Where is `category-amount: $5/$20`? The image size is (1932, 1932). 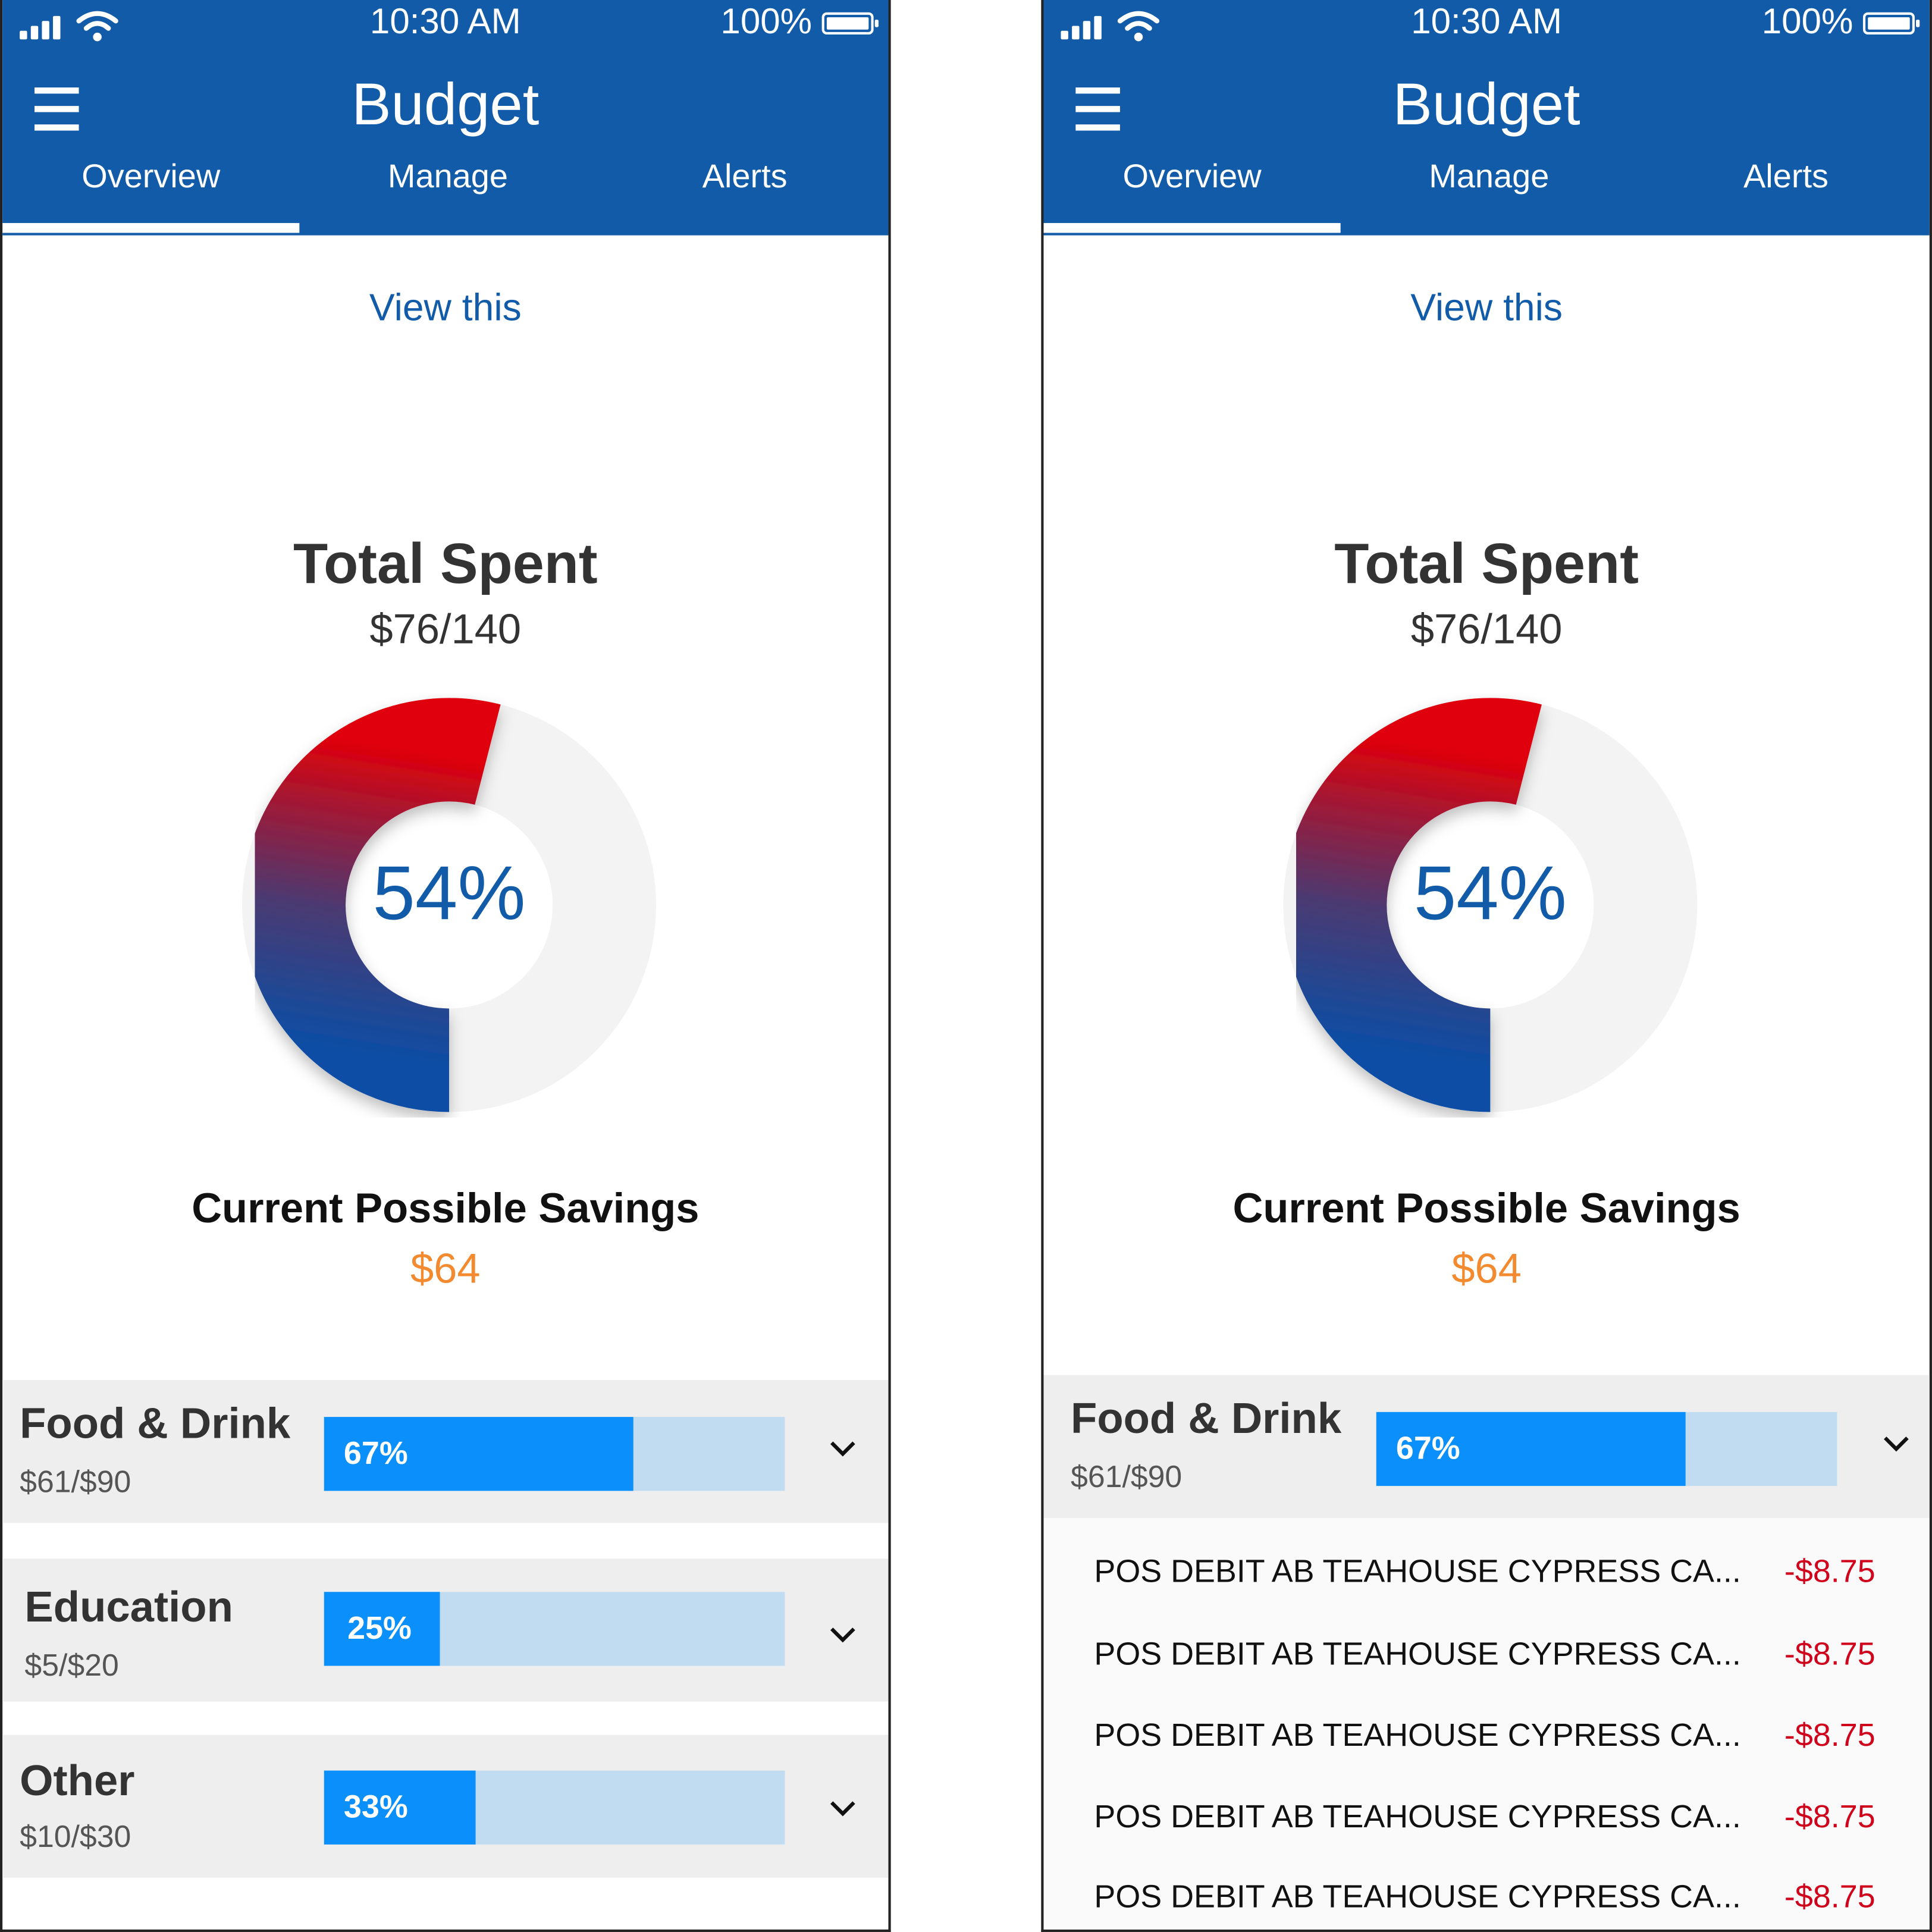
category-amount: $5/$20 is located at coordinates (71, 1665).